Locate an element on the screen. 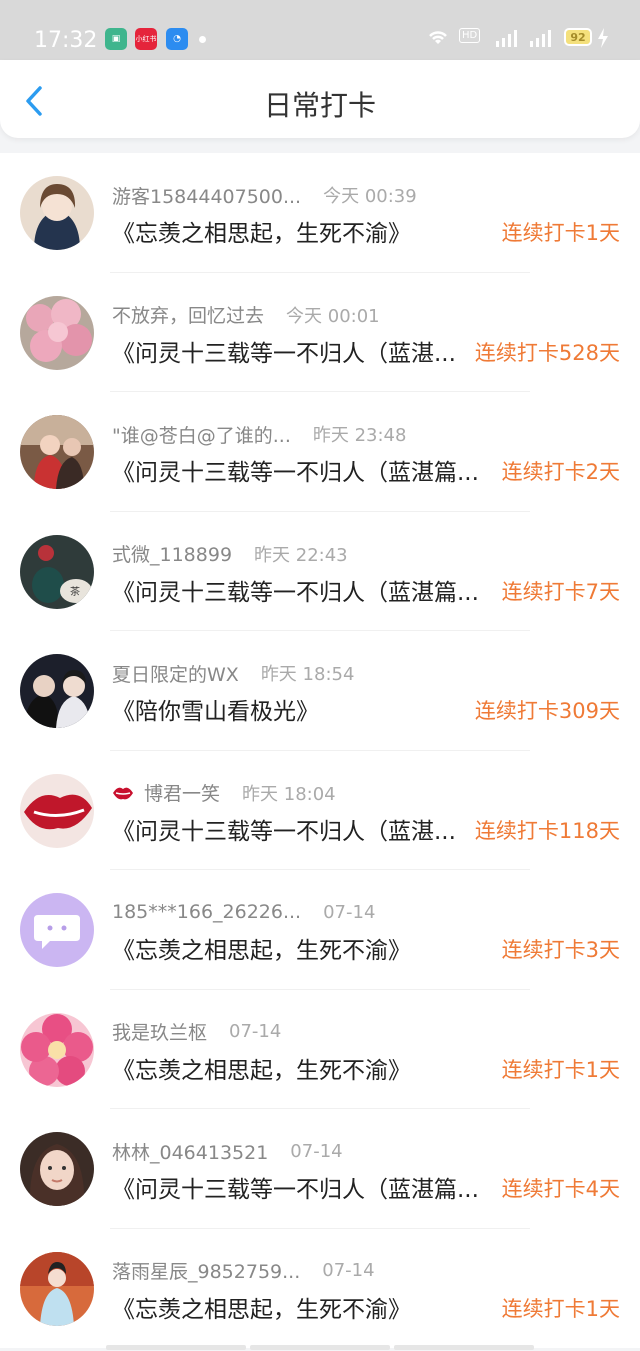 The width and height of the screenshot is (640, 1351). status-bar: 17:32 ▣ 小红书 ◔ HD 92 is located at coordinates (320, 30).